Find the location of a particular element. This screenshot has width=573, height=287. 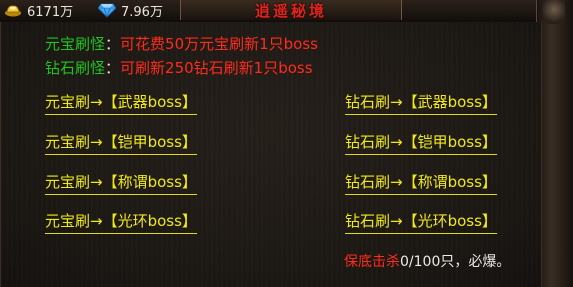

zuanshi-title-boss-button: 钻石刷→【称谓boss】 is located at coordinates (421, 183).